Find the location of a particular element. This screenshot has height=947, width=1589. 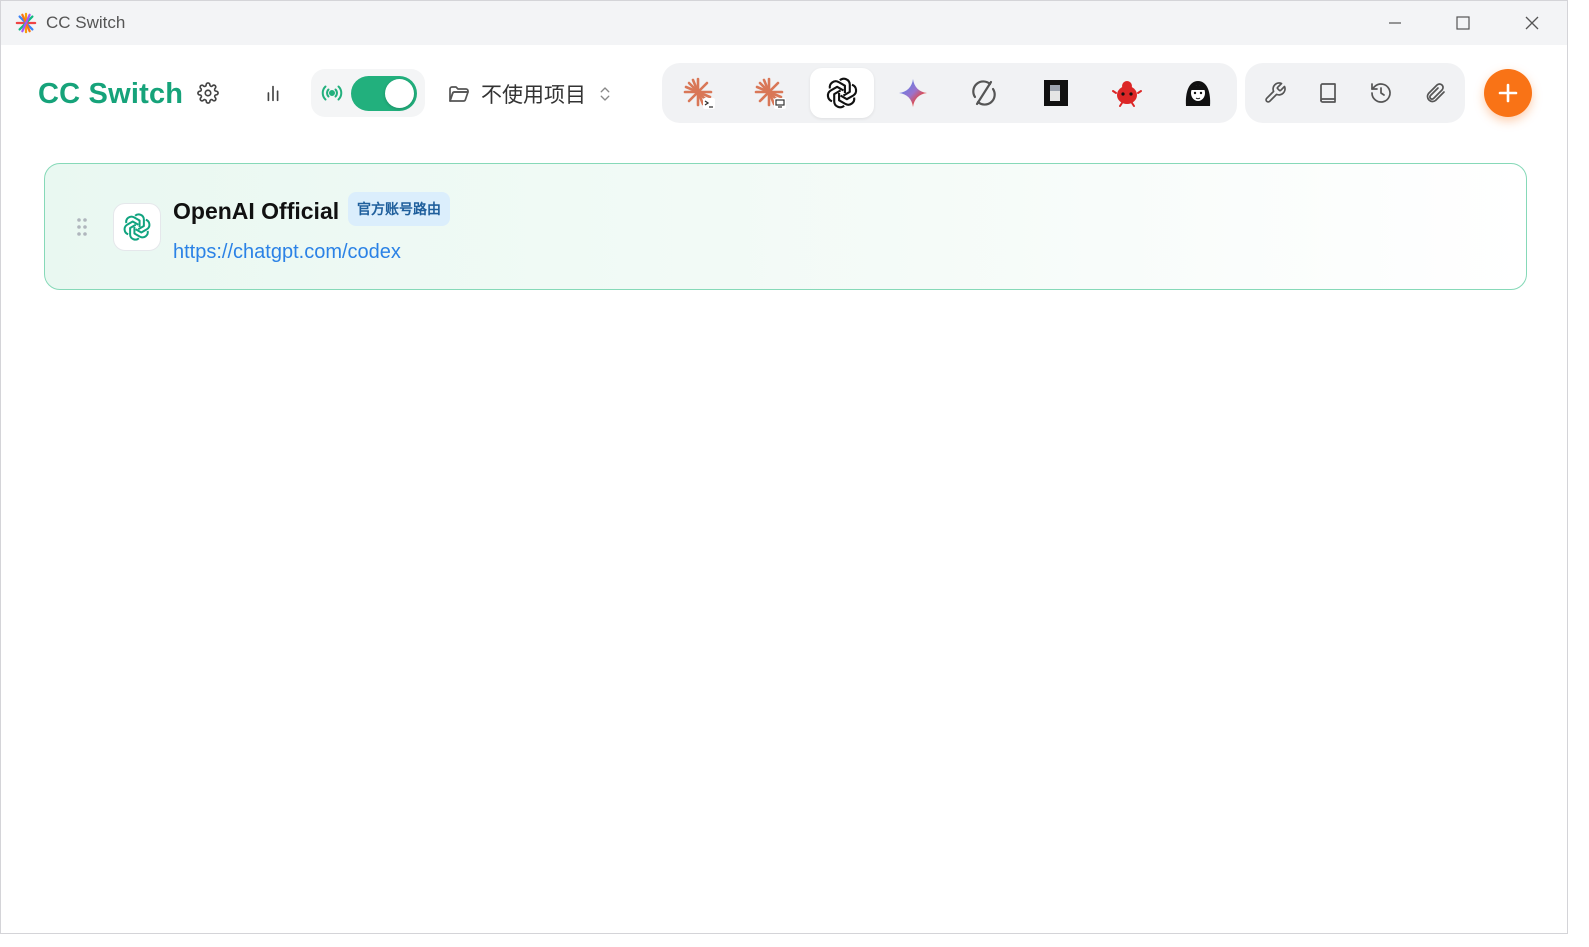

close-button is located at coordinates (1532, 23).